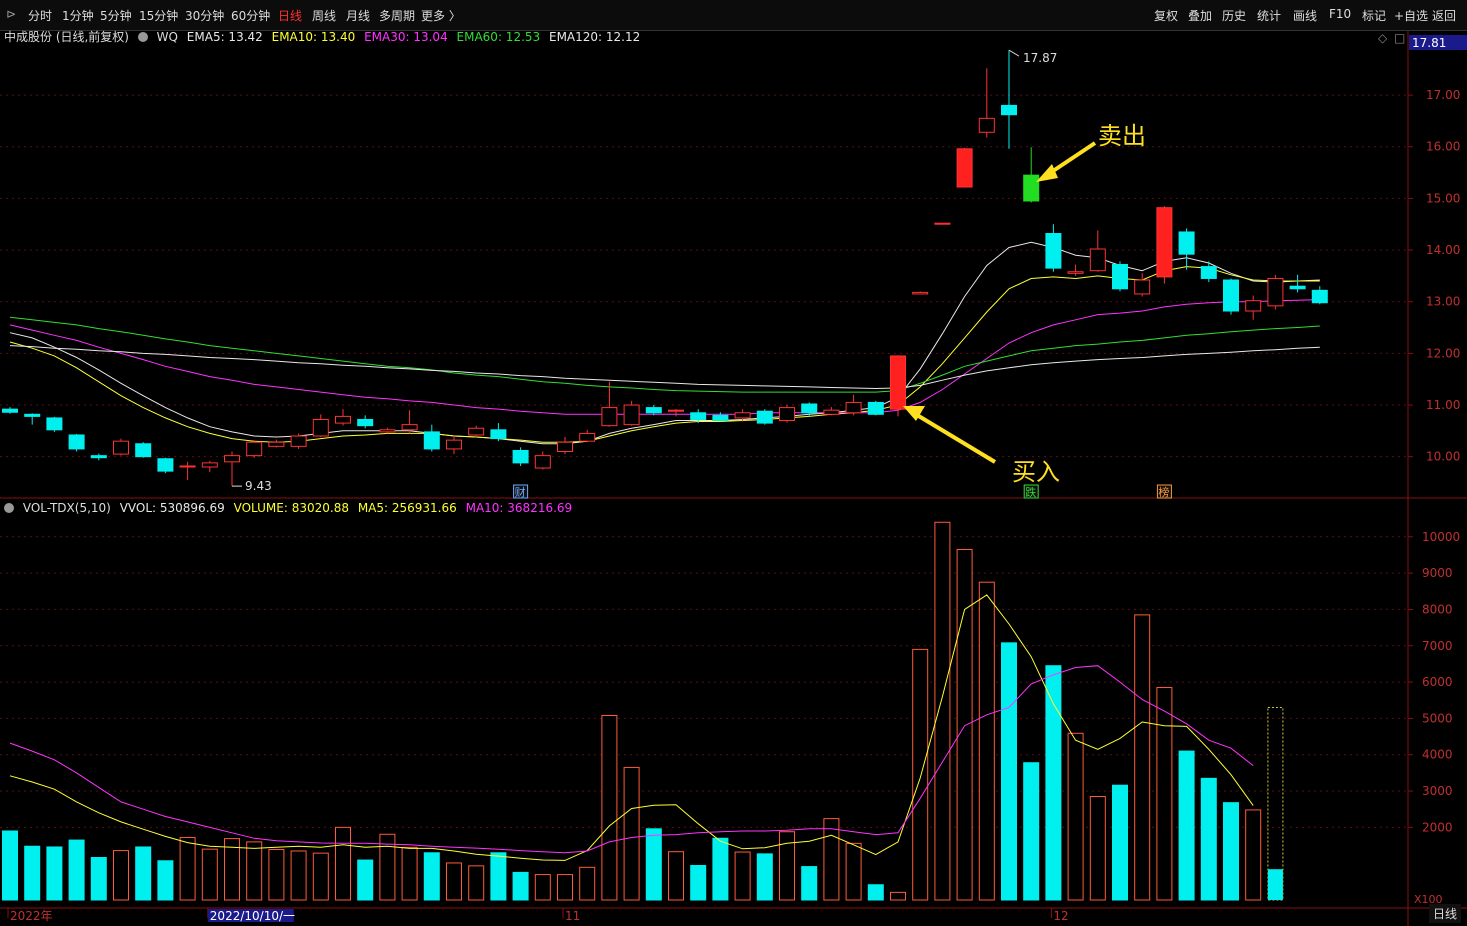  What do you see at coordinates (664, 367) in the screenshot?
I see `ema-line-ema120` at bounding box center [664, 367].